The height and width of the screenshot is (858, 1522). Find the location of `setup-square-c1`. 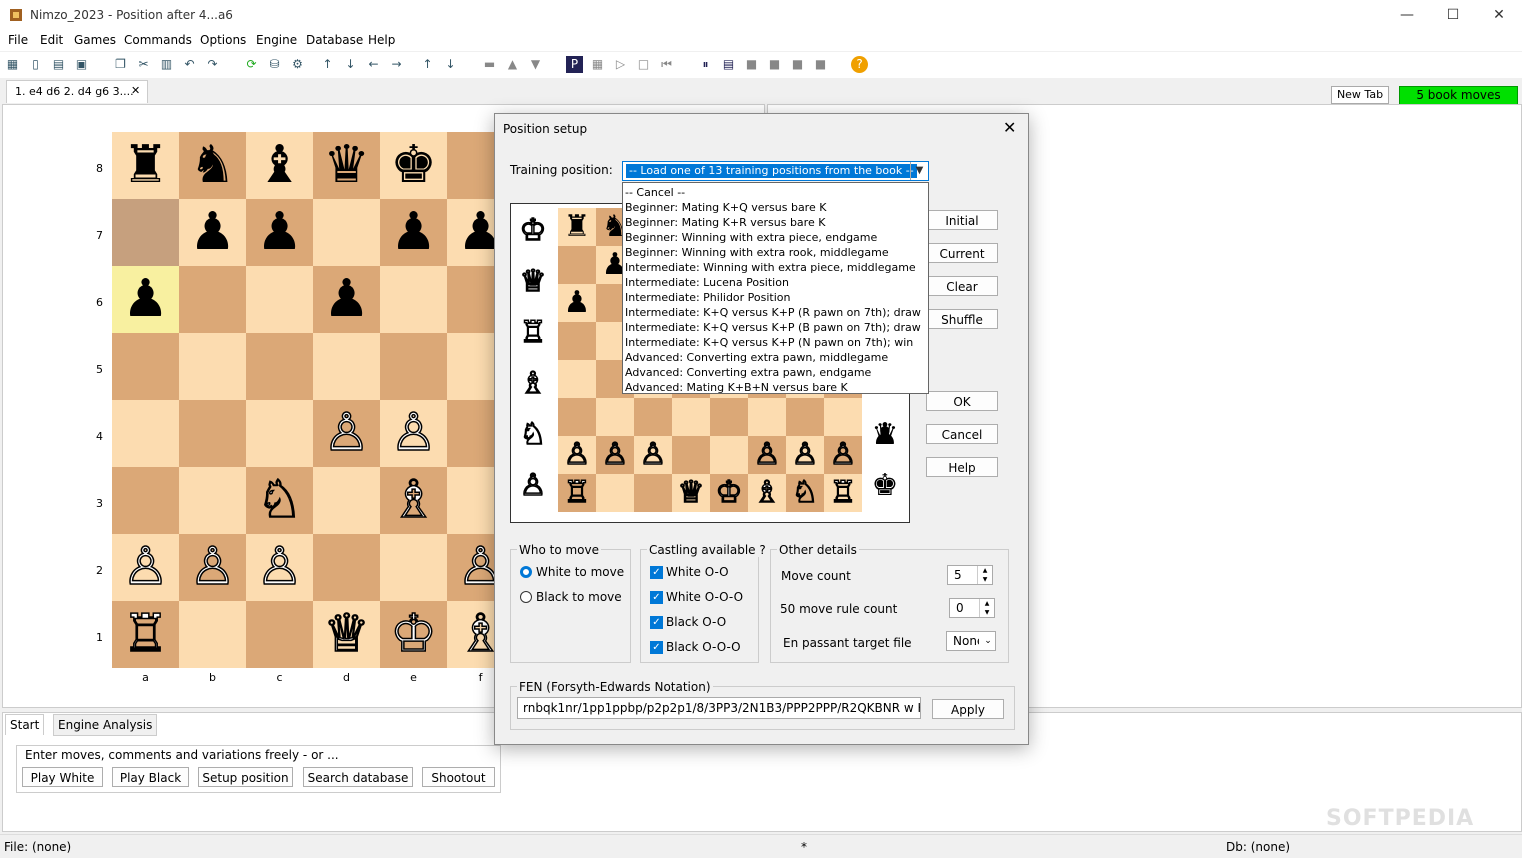

setup-square-c1 is located at coordinates (653, 493).